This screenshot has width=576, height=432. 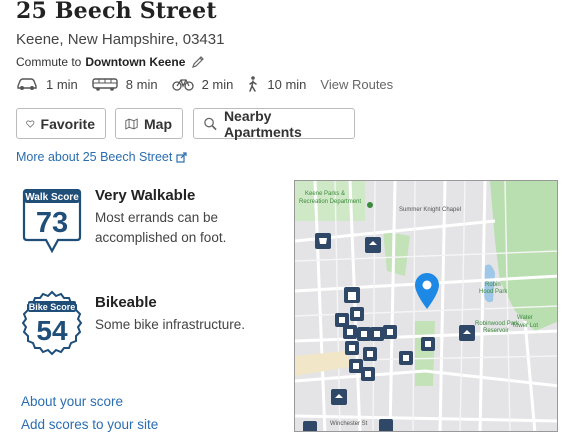 I want to click on nearby-apartments-button: Nearby Apartments, so click(x=274, y=123).